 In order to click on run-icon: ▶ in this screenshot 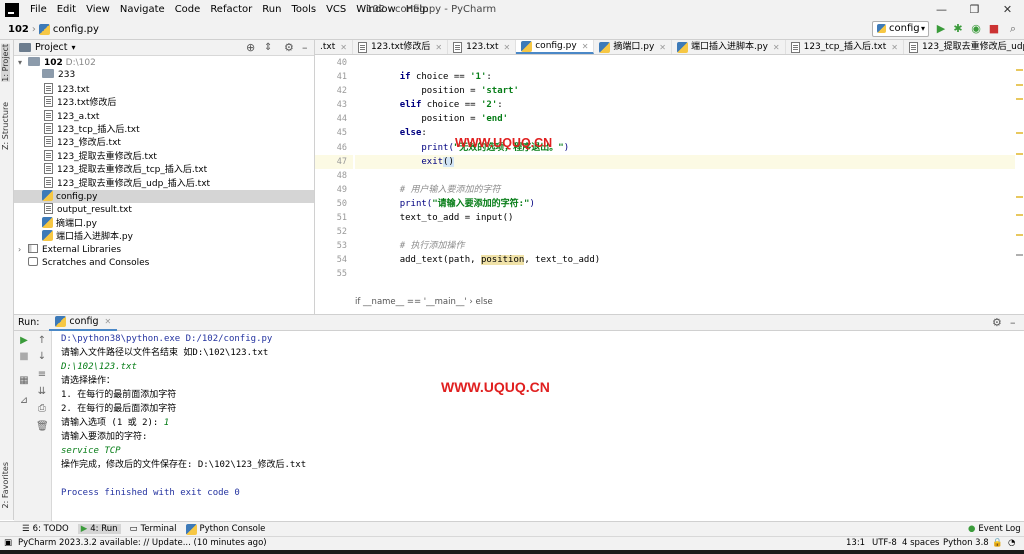, I will do `click(941, 29)`.